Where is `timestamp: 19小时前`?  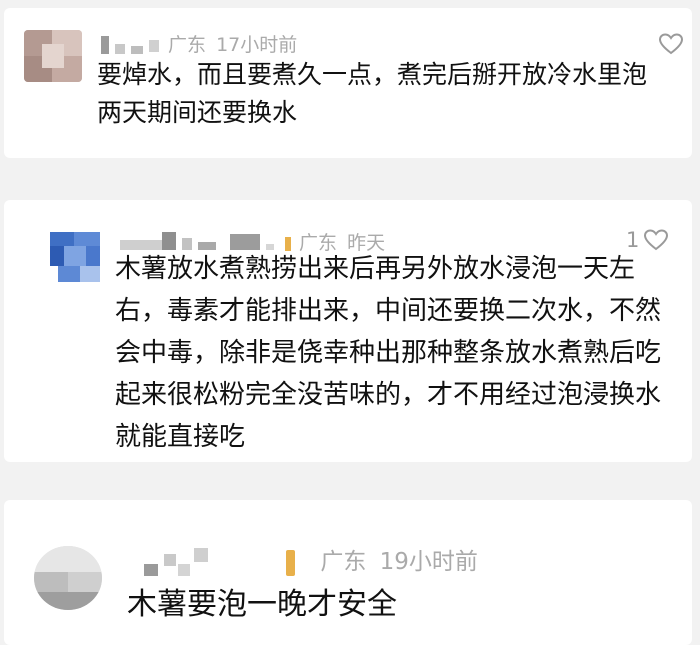 timestamp: 19小时前 is located at coordinates (428, 562).